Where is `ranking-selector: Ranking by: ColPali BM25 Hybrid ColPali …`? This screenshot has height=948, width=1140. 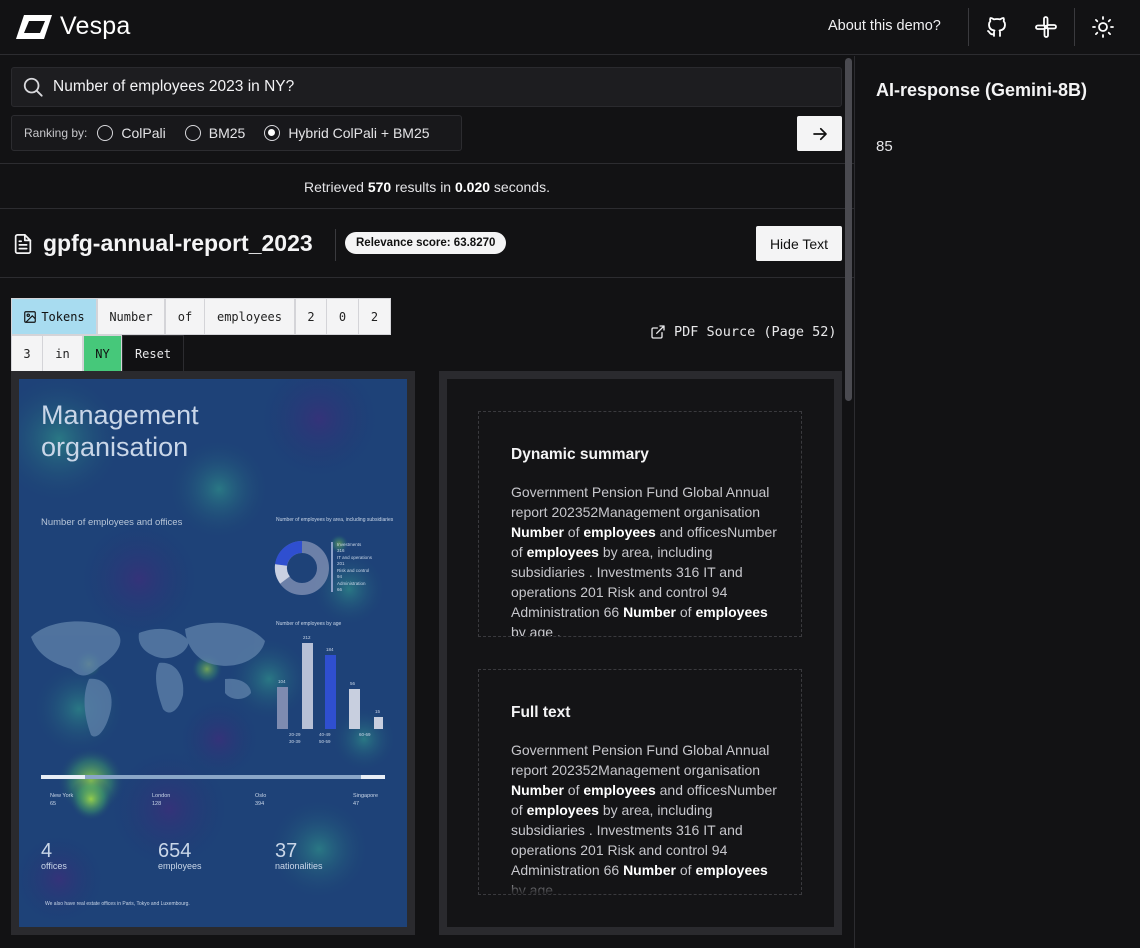
ranking-selector: Ranking by: ColPali BM25 Hybrid ColPali … is located at coordinates (236, 133).